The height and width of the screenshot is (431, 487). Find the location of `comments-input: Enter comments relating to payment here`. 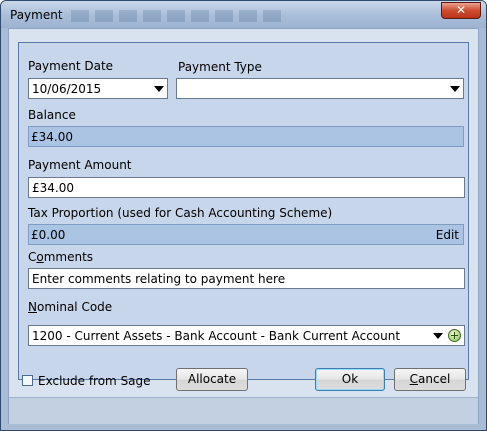

comments-input: Enter comments relating to payment here is located at coordinates (246, 278).